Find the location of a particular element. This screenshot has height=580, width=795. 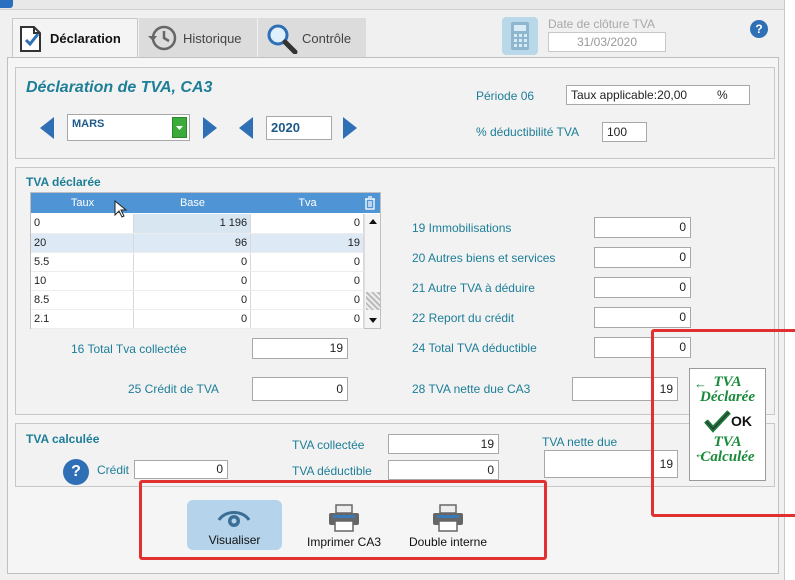

table-row: 0 1 196 0 is located at coordinates (197, 224).